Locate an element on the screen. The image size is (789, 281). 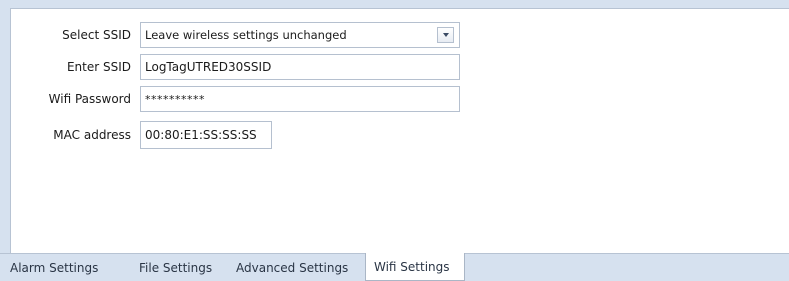
mac-address-value: 00:80:E1:SS:SS:SS is located at coordinates (201, 135).